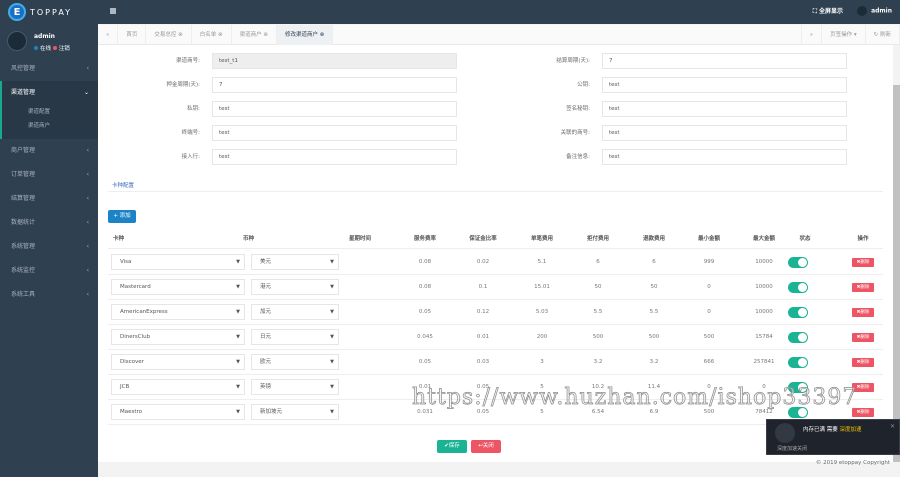 This screenshot has height=477, width=900. What do you see at coordinates (295, 312) in the screenshot?
I see `currency-select: 加元 ▼` at bounding box center [295, 312].